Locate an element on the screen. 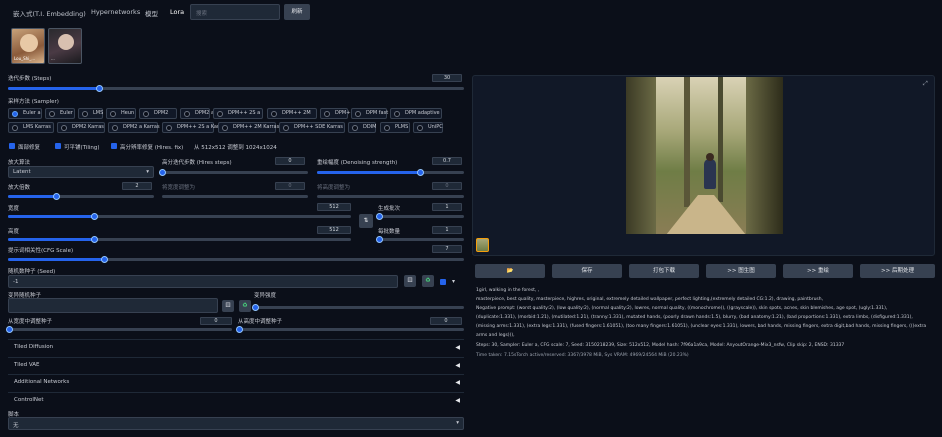  sampler-option: DPM++ 2M is located at coordinates (292, 113).